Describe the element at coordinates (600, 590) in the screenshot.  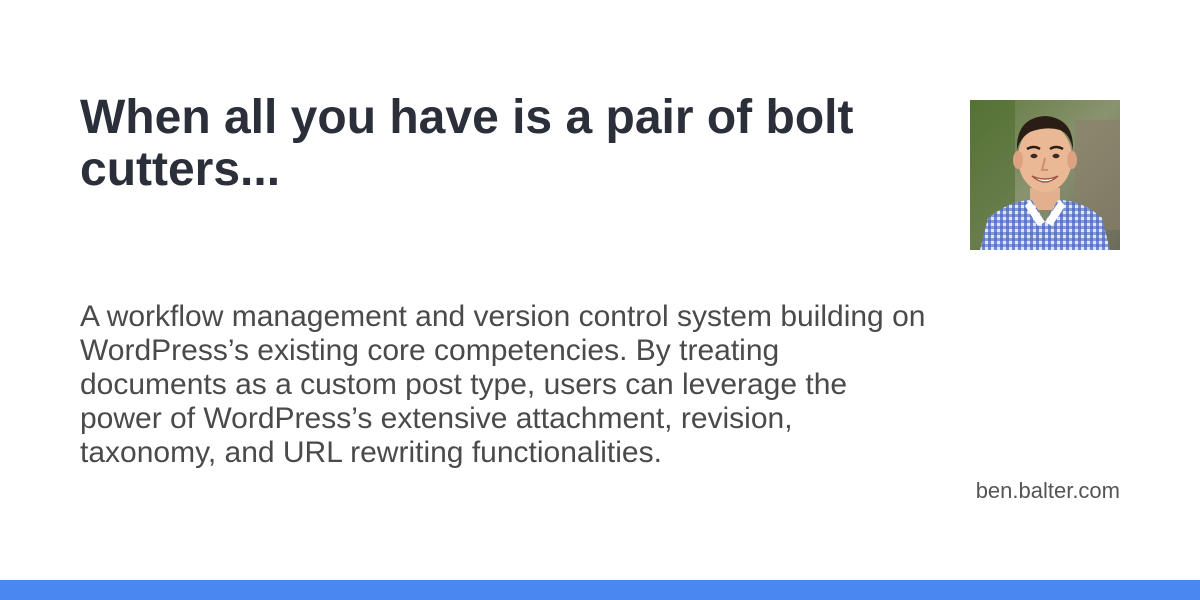
I see `accent-bar` at that location.